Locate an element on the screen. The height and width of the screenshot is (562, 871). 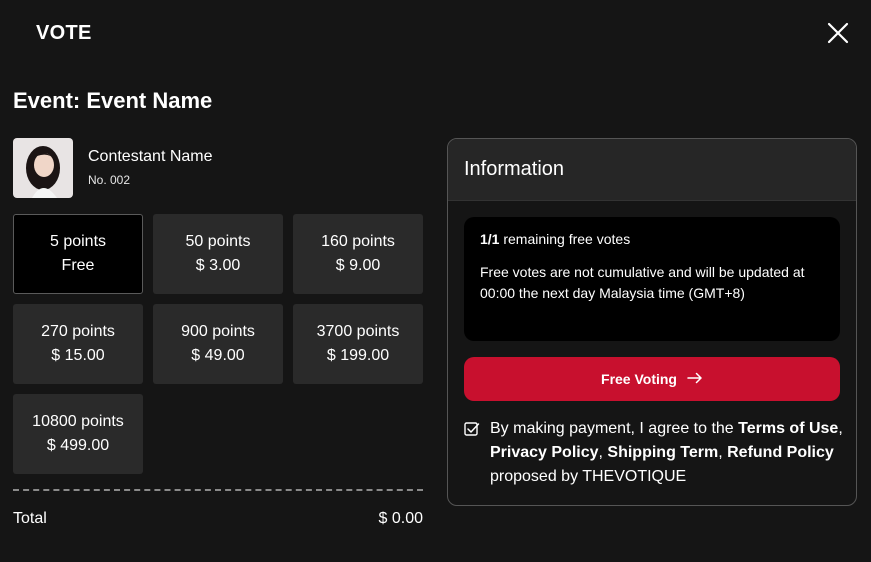
package-option: 900 points $ 49.00 is located at coordinates (218, 344).